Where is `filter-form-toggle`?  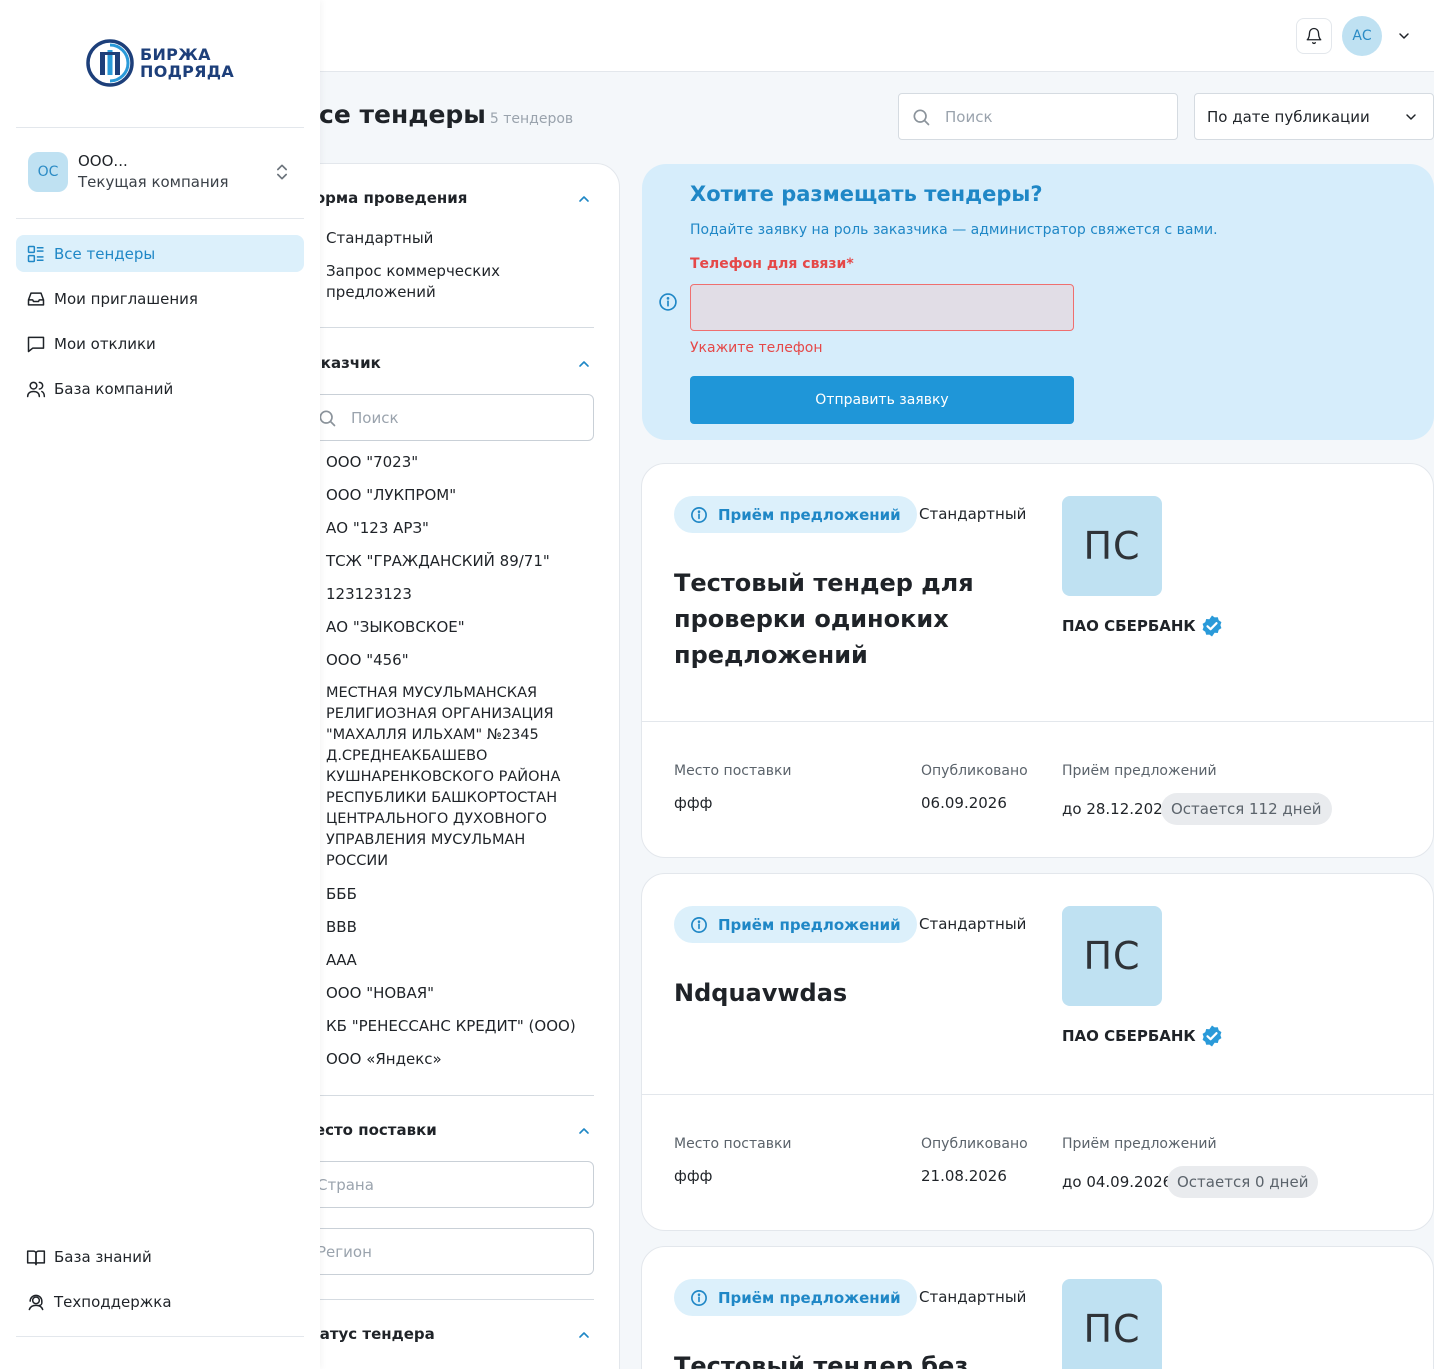 filter-form-toggle is located at coordinates (584, 199).